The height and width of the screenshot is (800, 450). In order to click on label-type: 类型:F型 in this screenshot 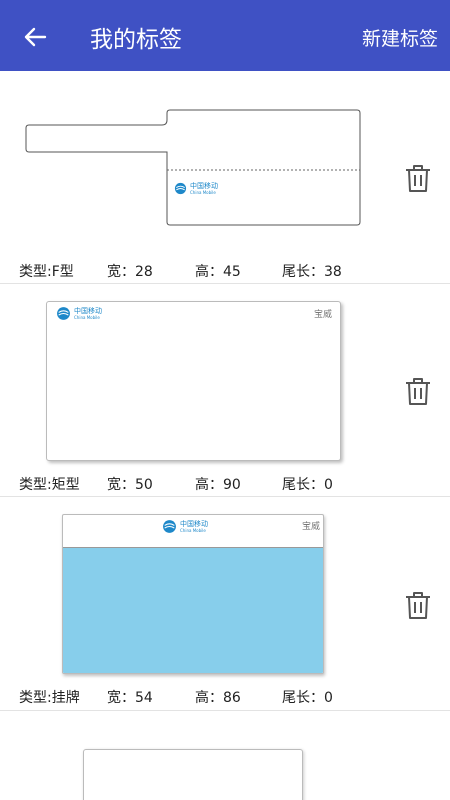, I will do `click(46, 272)`.